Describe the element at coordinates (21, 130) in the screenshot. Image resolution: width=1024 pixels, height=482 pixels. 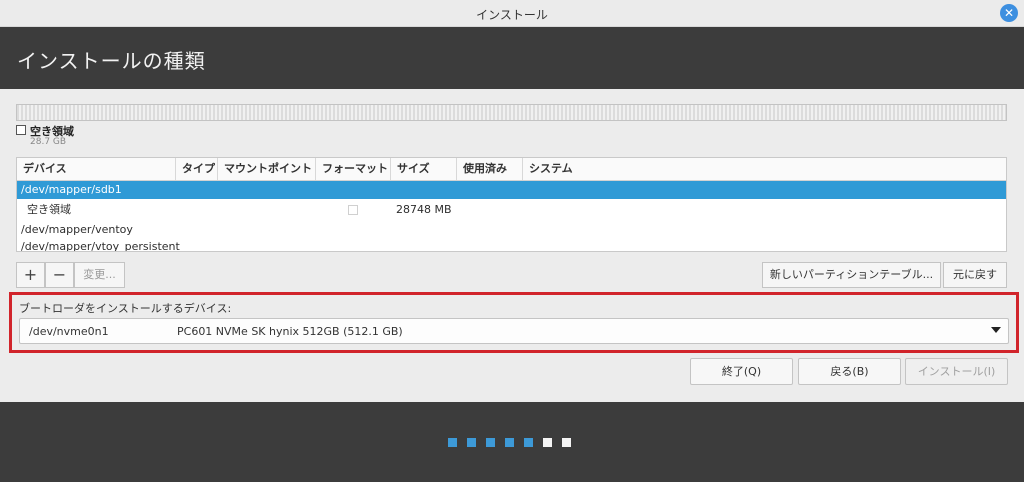
I see `legend-swatch` at that location.